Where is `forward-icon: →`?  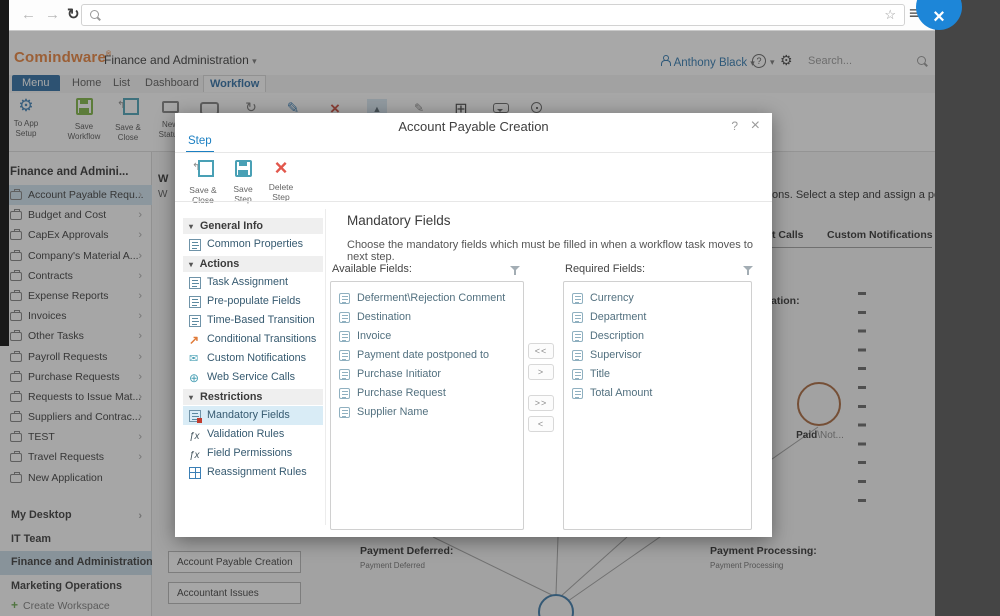 forward-icon: → is located at coordinates (52, 14).